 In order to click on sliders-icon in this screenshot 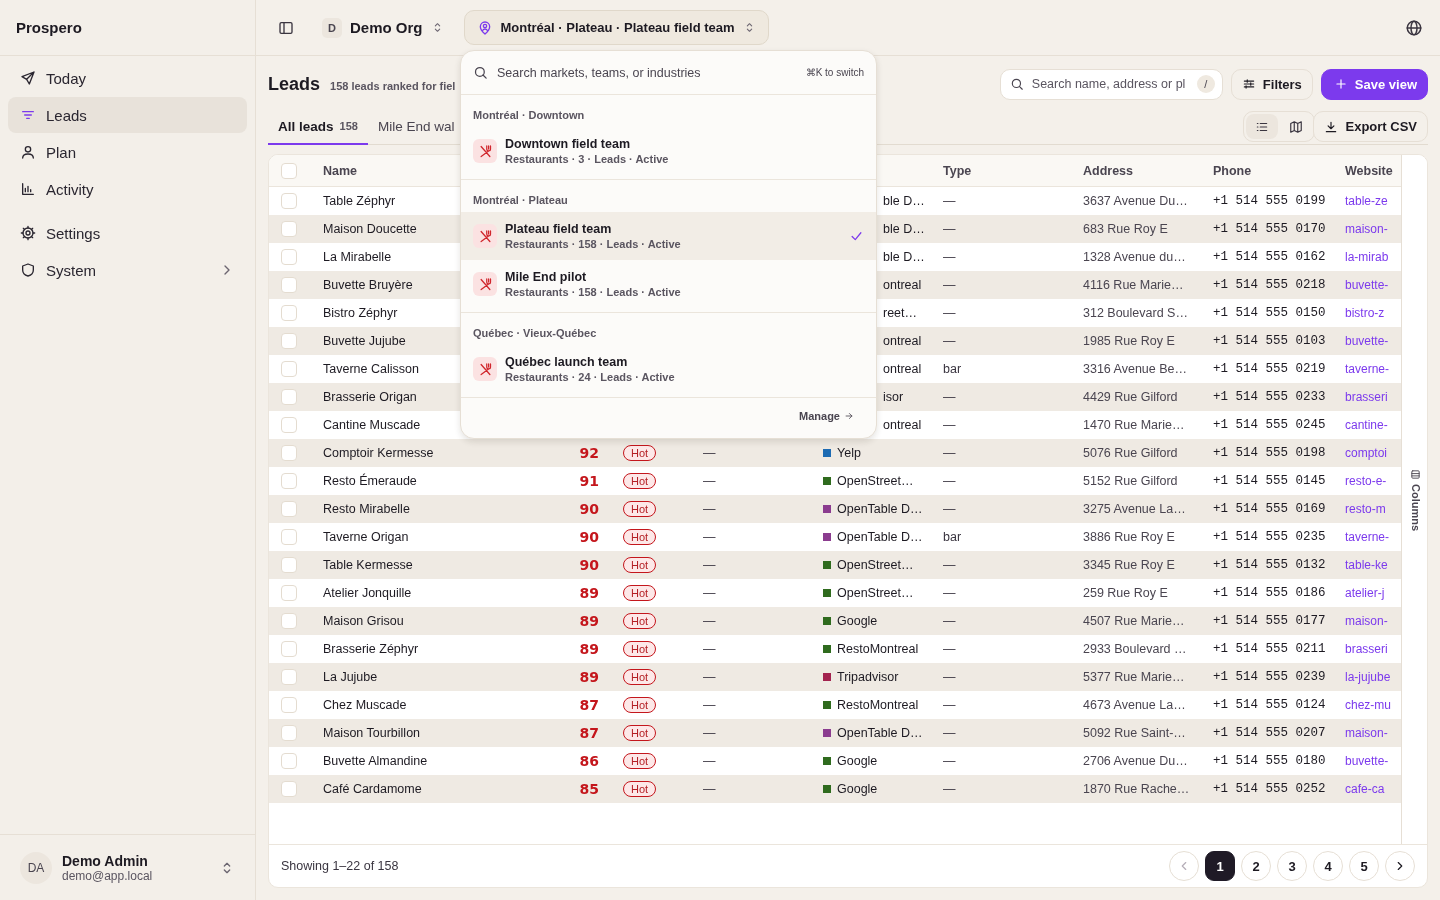, I will do `click(1248, 84)`.